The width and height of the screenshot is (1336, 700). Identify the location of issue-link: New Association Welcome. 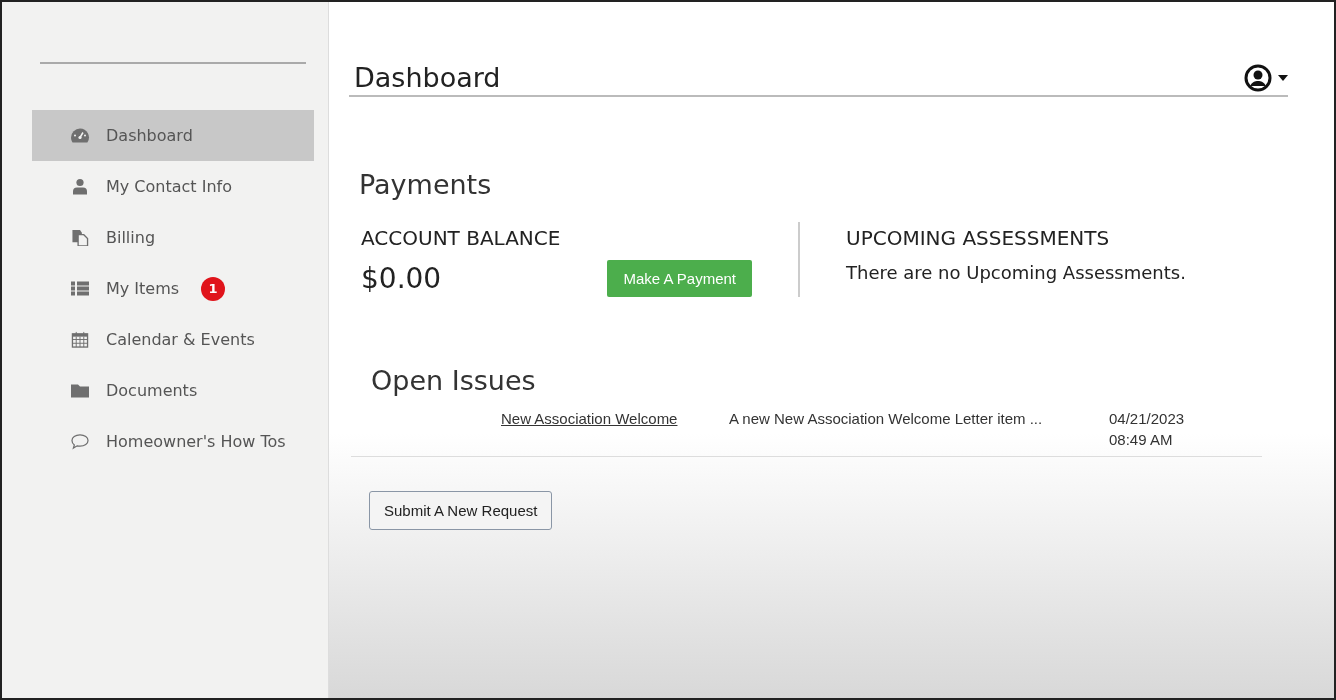
(615, 429).